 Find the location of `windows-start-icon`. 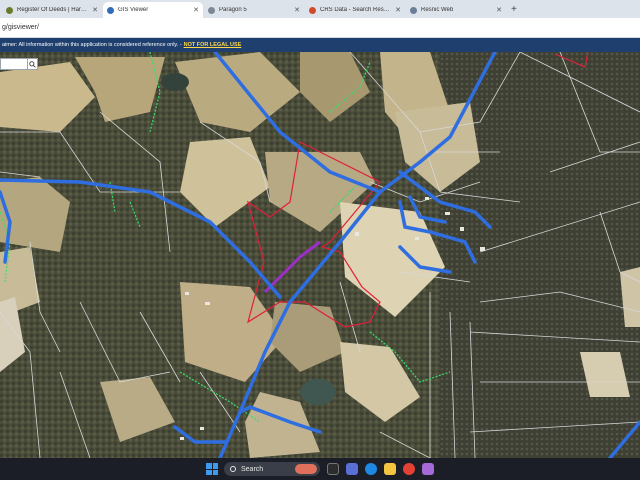

windows-start-icon is located at coordinates (212, 469).